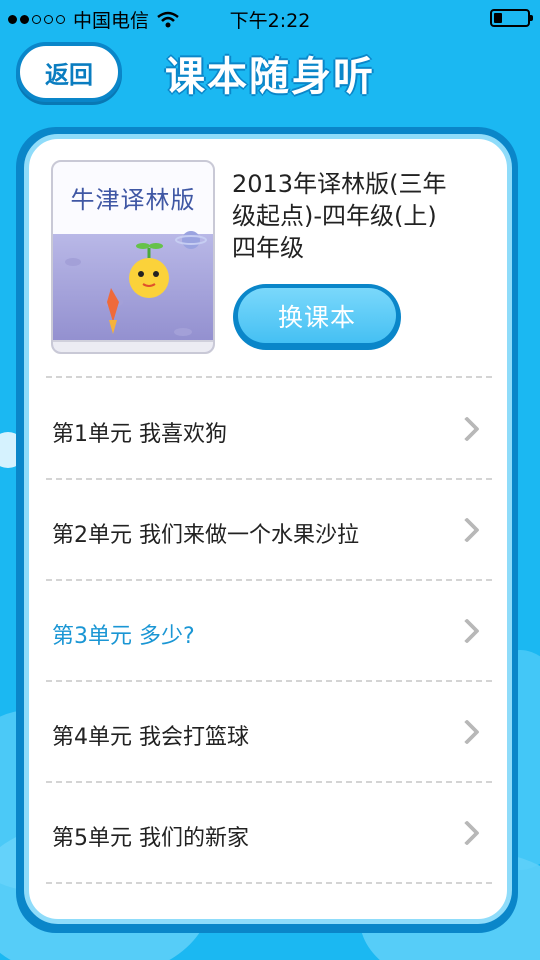 This screenshot has height=960, width=540. I want to click on unit-list-item: 第1单元 我喜欢狗, so click(269, 432).